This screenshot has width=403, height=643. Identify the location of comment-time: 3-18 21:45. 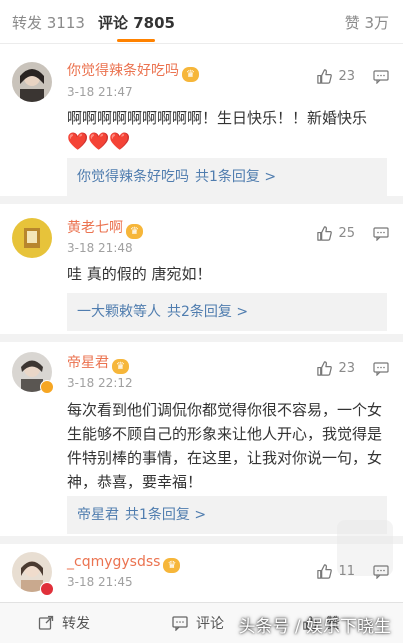
(100, 582).